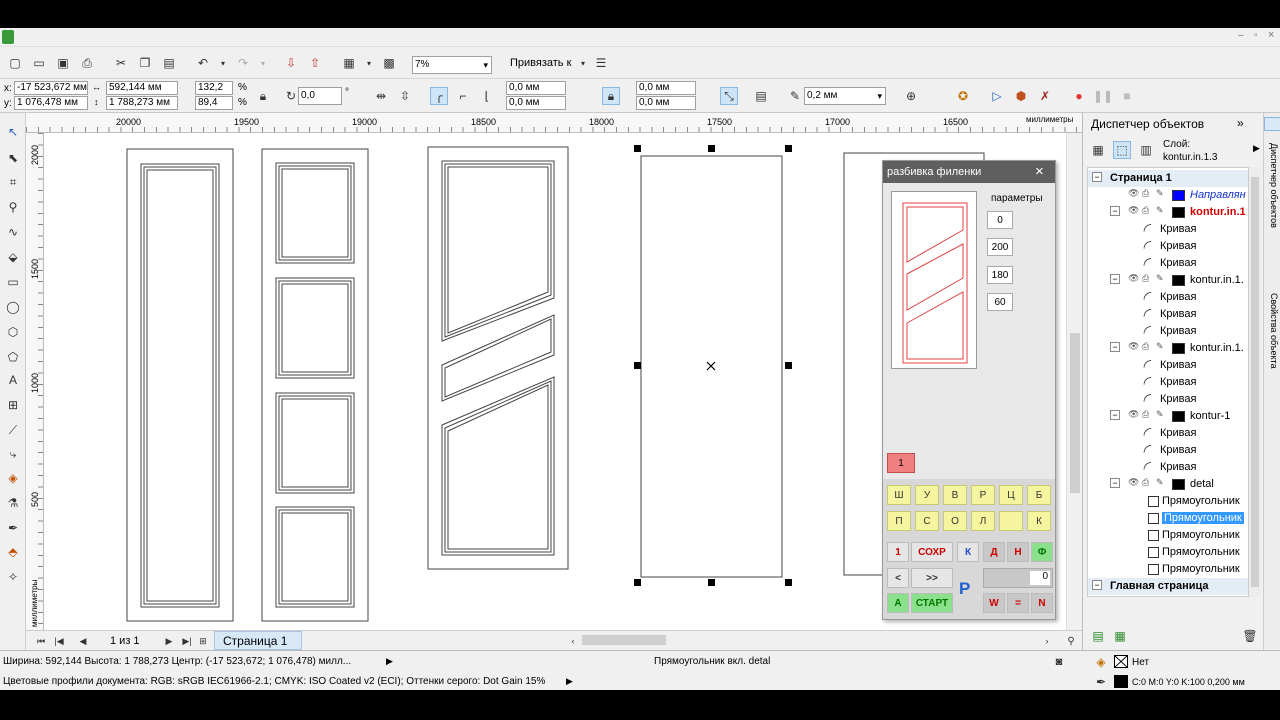 The height and width of the screenshot is (720, 1280). Describe the element at coordinates (1168, 484) in the screenshot. I see `tree-row: − 👁︎ ⎙ ✎ detal` at that location.